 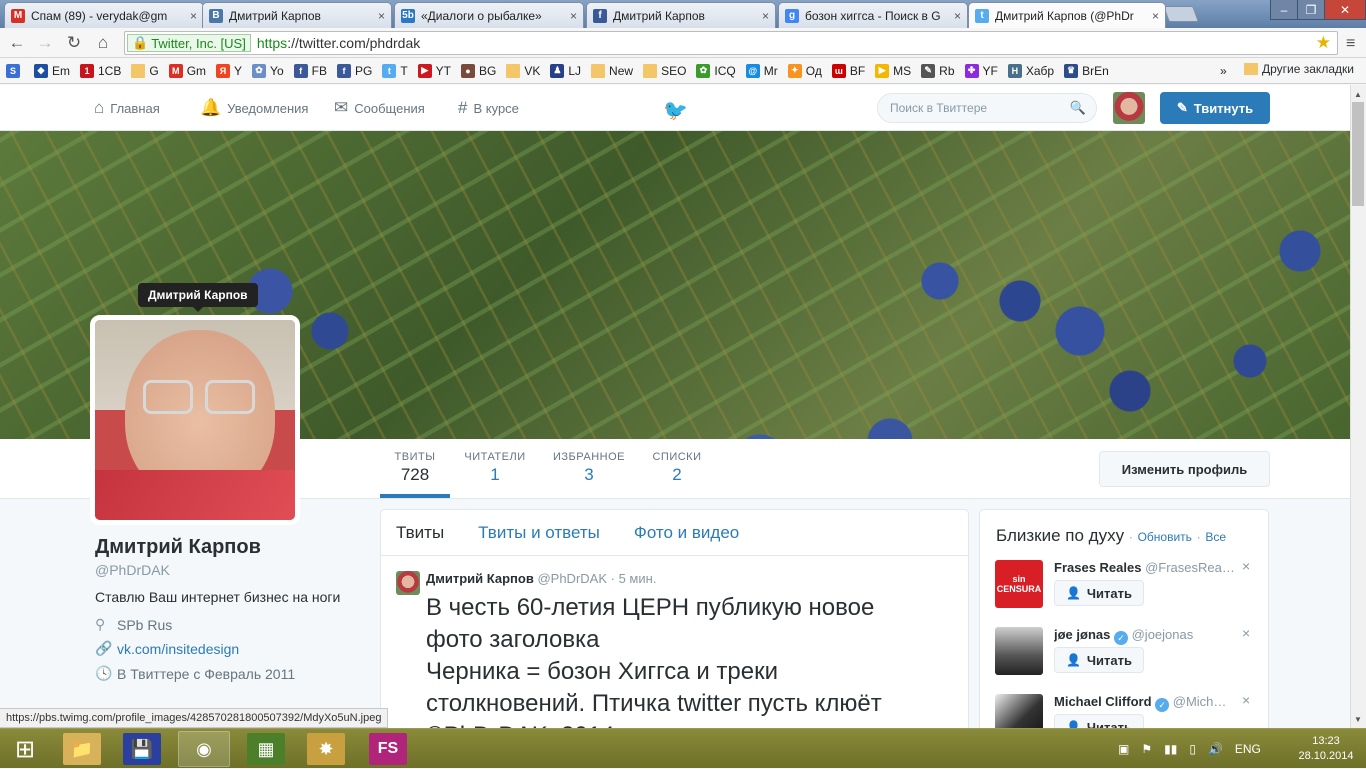 I want to click on other-bookmarks-folder: Другие закладки, so click(x=1299, y=69).